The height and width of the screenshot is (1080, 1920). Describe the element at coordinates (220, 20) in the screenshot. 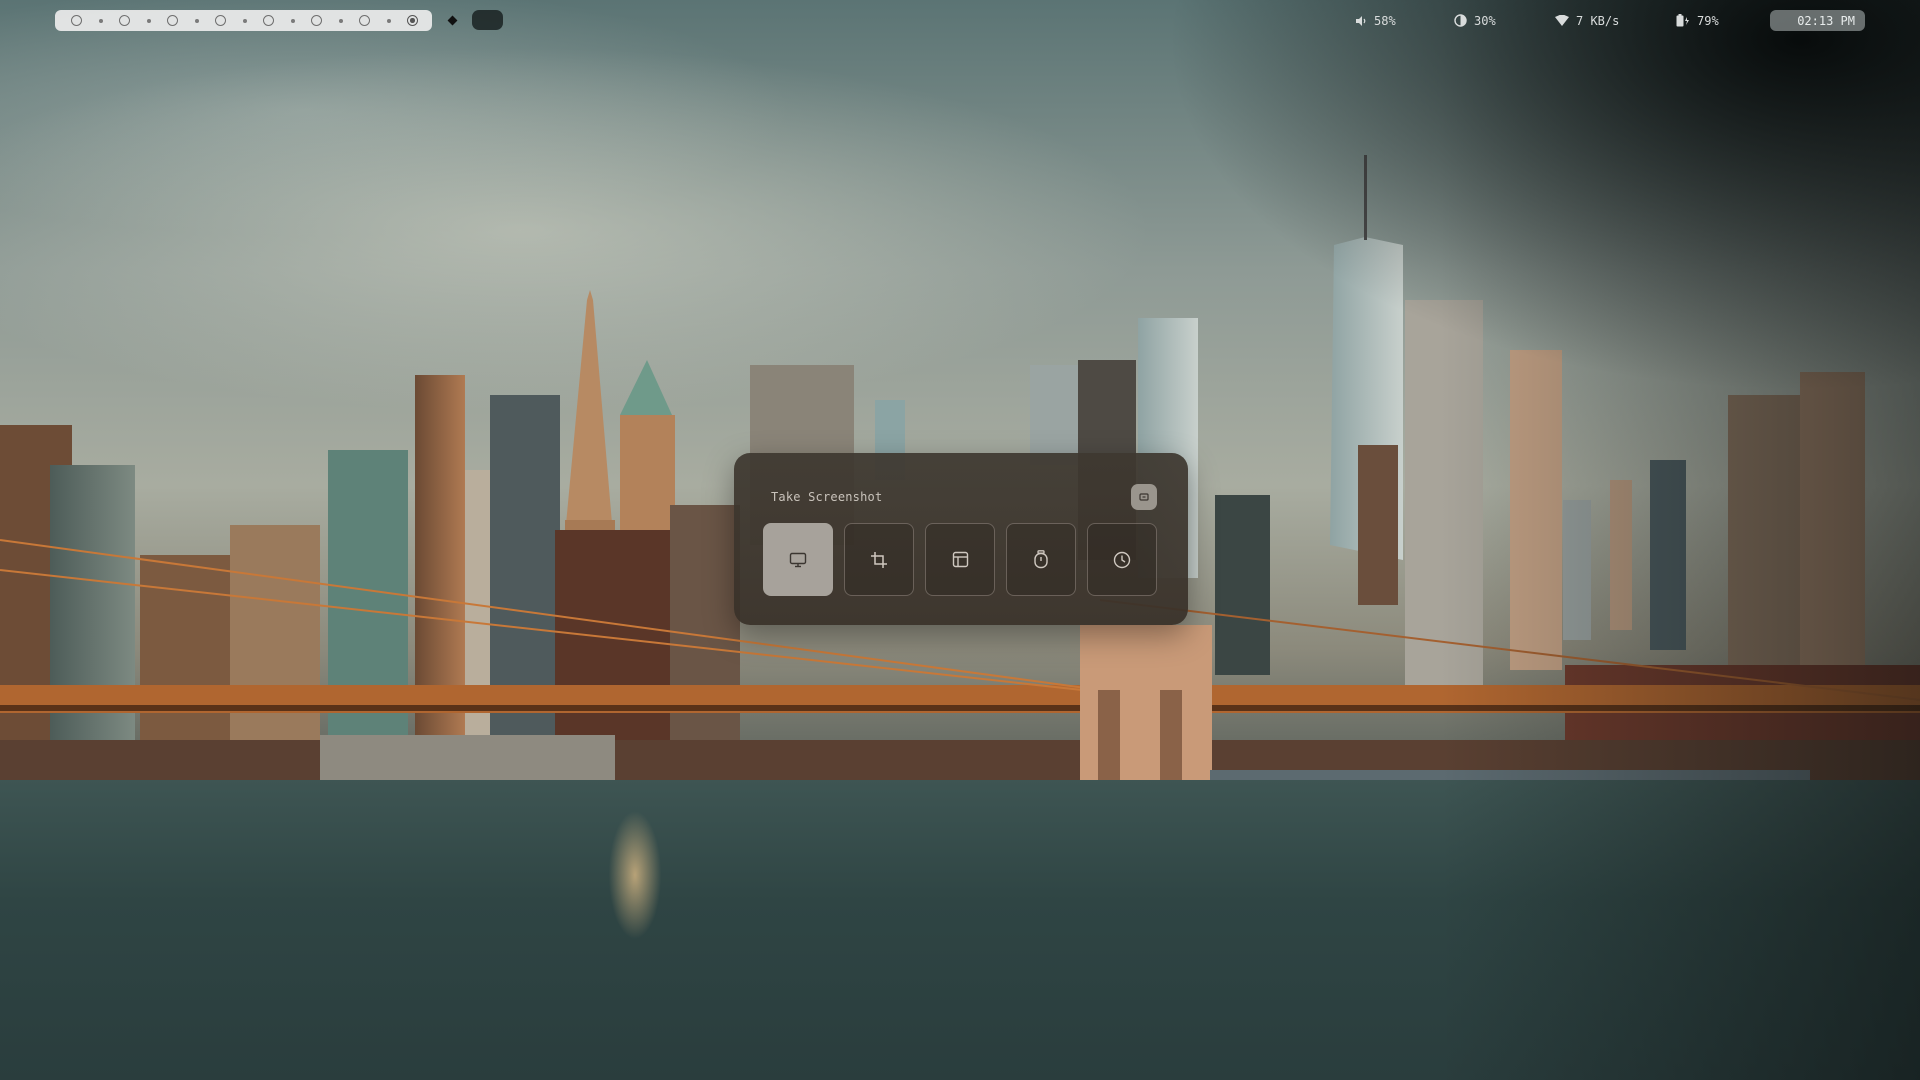

I see `workspace-4-button` at that location.